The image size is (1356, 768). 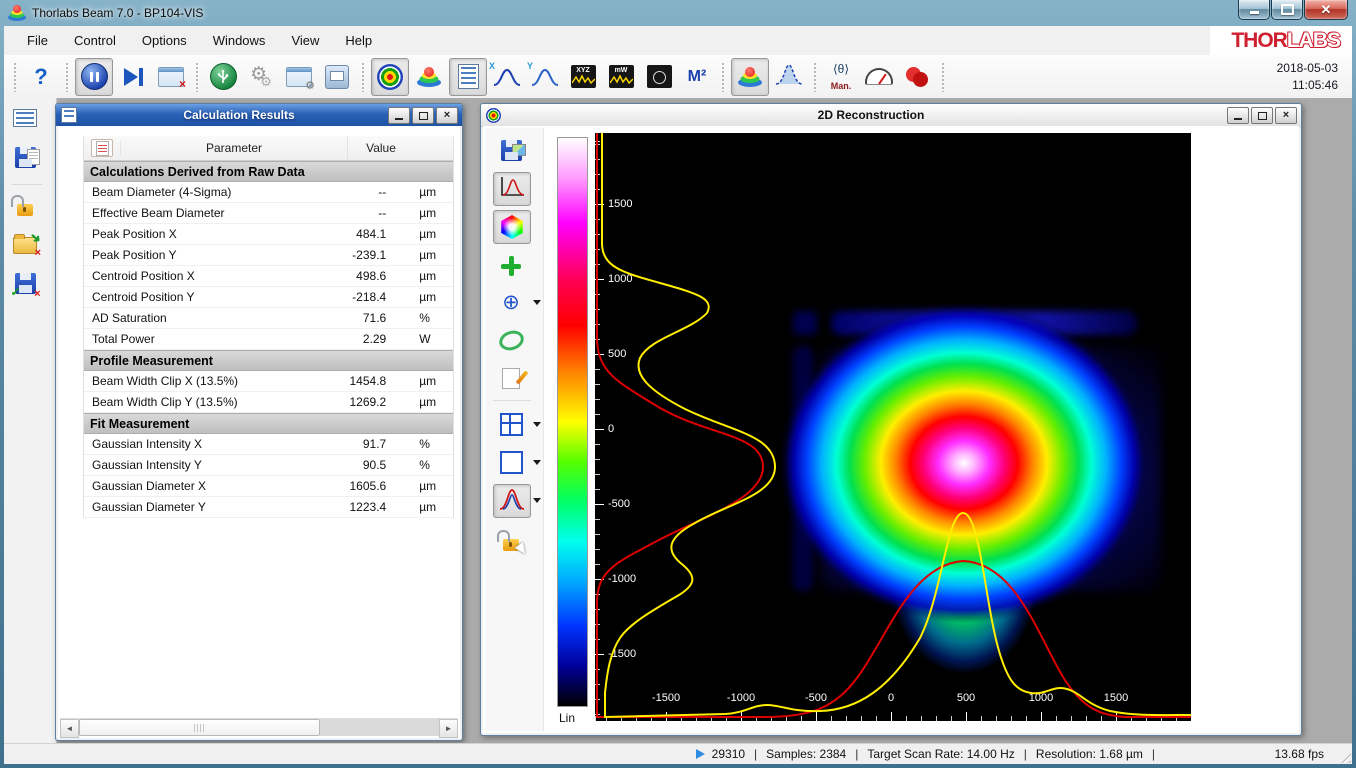 I want to click on gaussian-fit-icon, so click(x=789, y=76).